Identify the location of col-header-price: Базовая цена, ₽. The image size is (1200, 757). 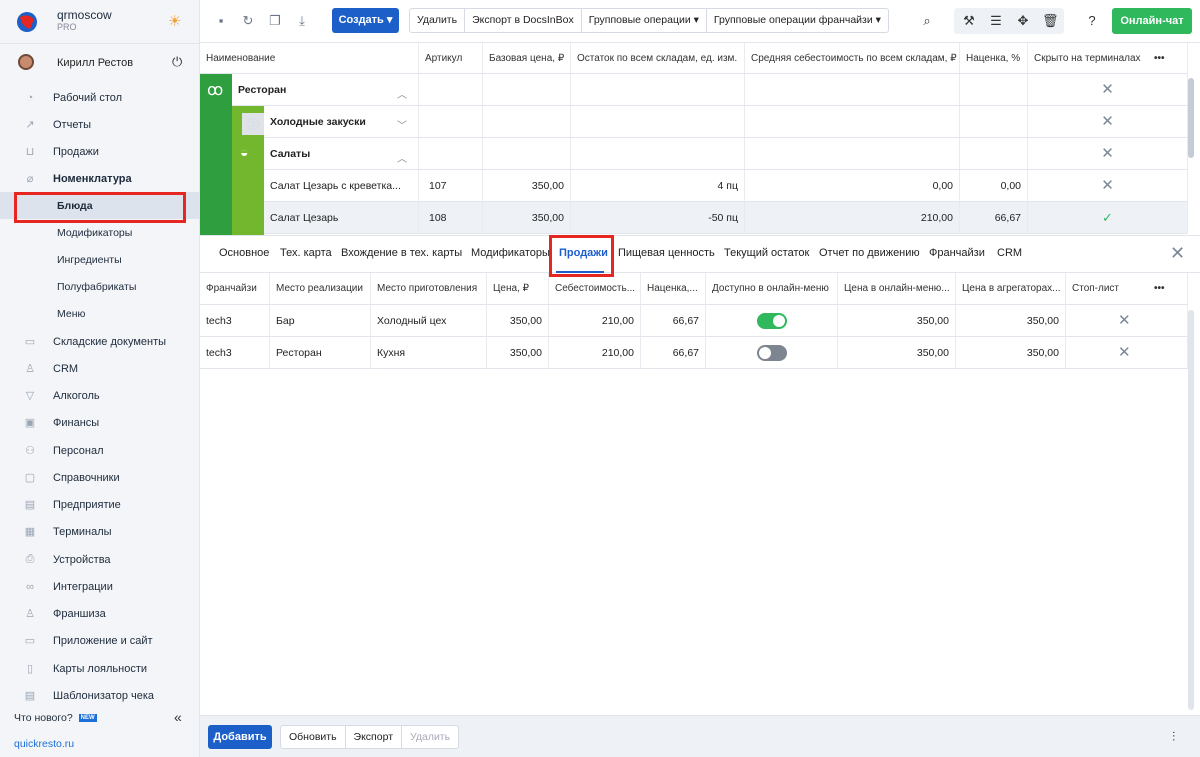
(527, 58).